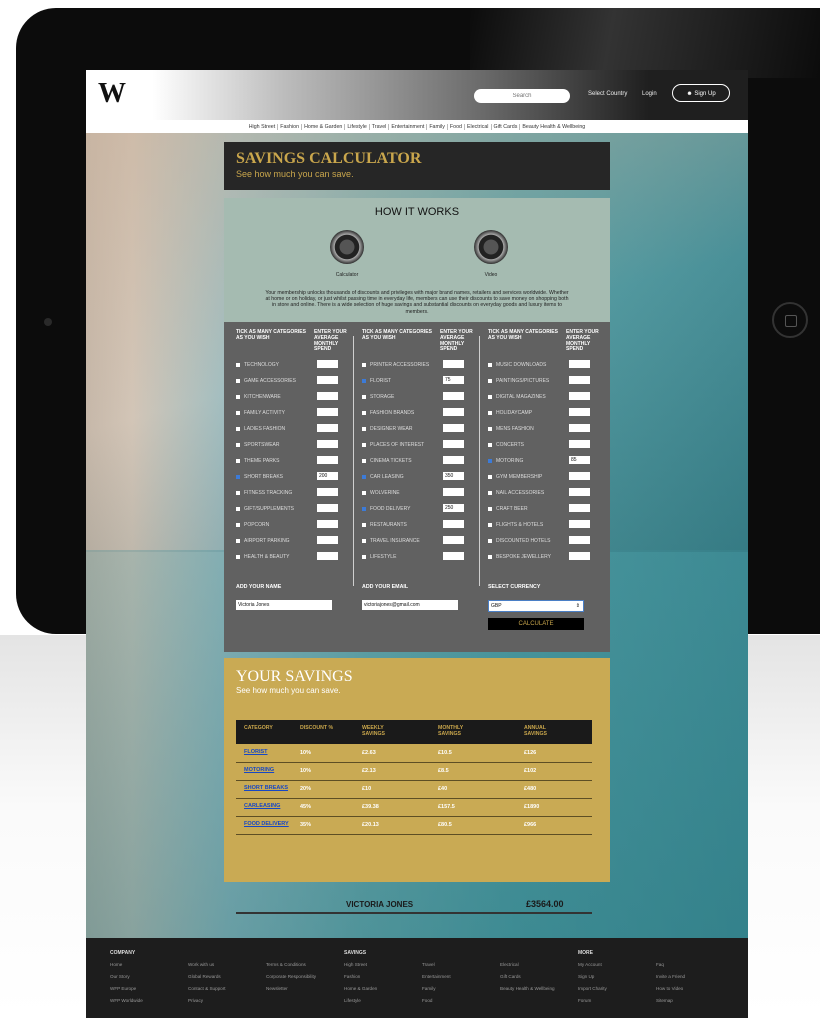 Image resolution: width=820 pixels, height=1018 pixels. Describe the element at coordinates (649, 94) in the screenshot. I see `login-link: Login` at that location.